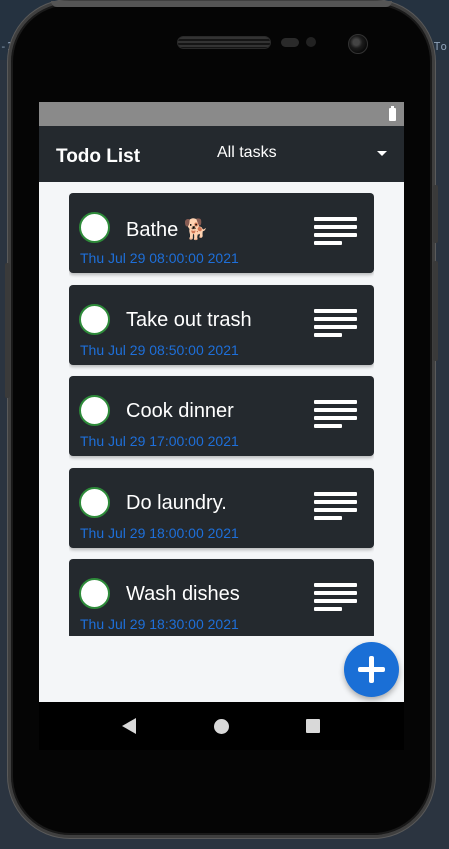 The image size is (449, 849). What do you see at coordinates (167, 230) in the screenshot?
I see `task-title: Bathe 🐕` at bounding box center [167, 230].